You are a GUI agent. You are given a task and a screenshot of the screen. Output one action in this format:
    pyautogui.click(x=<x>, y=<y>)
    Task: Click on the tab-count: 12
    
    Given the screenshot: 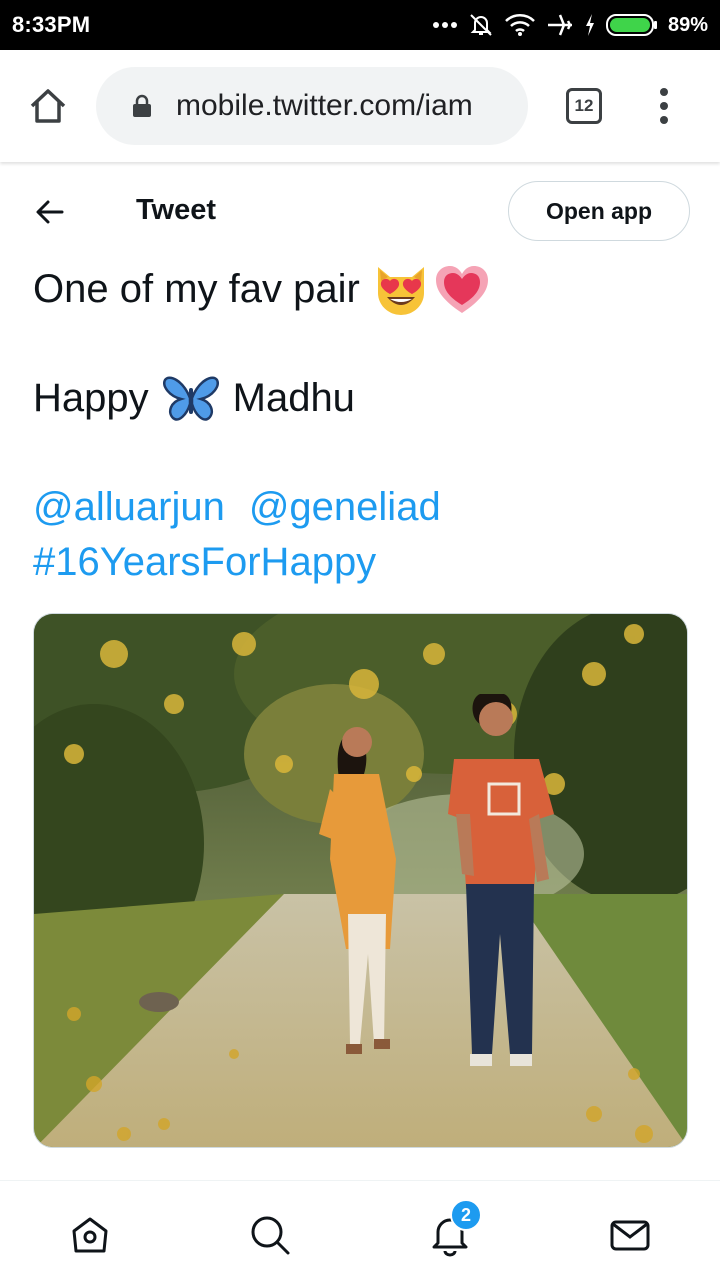 What is the action you would take?
    pyautogui.click(x=584, y=105)
    